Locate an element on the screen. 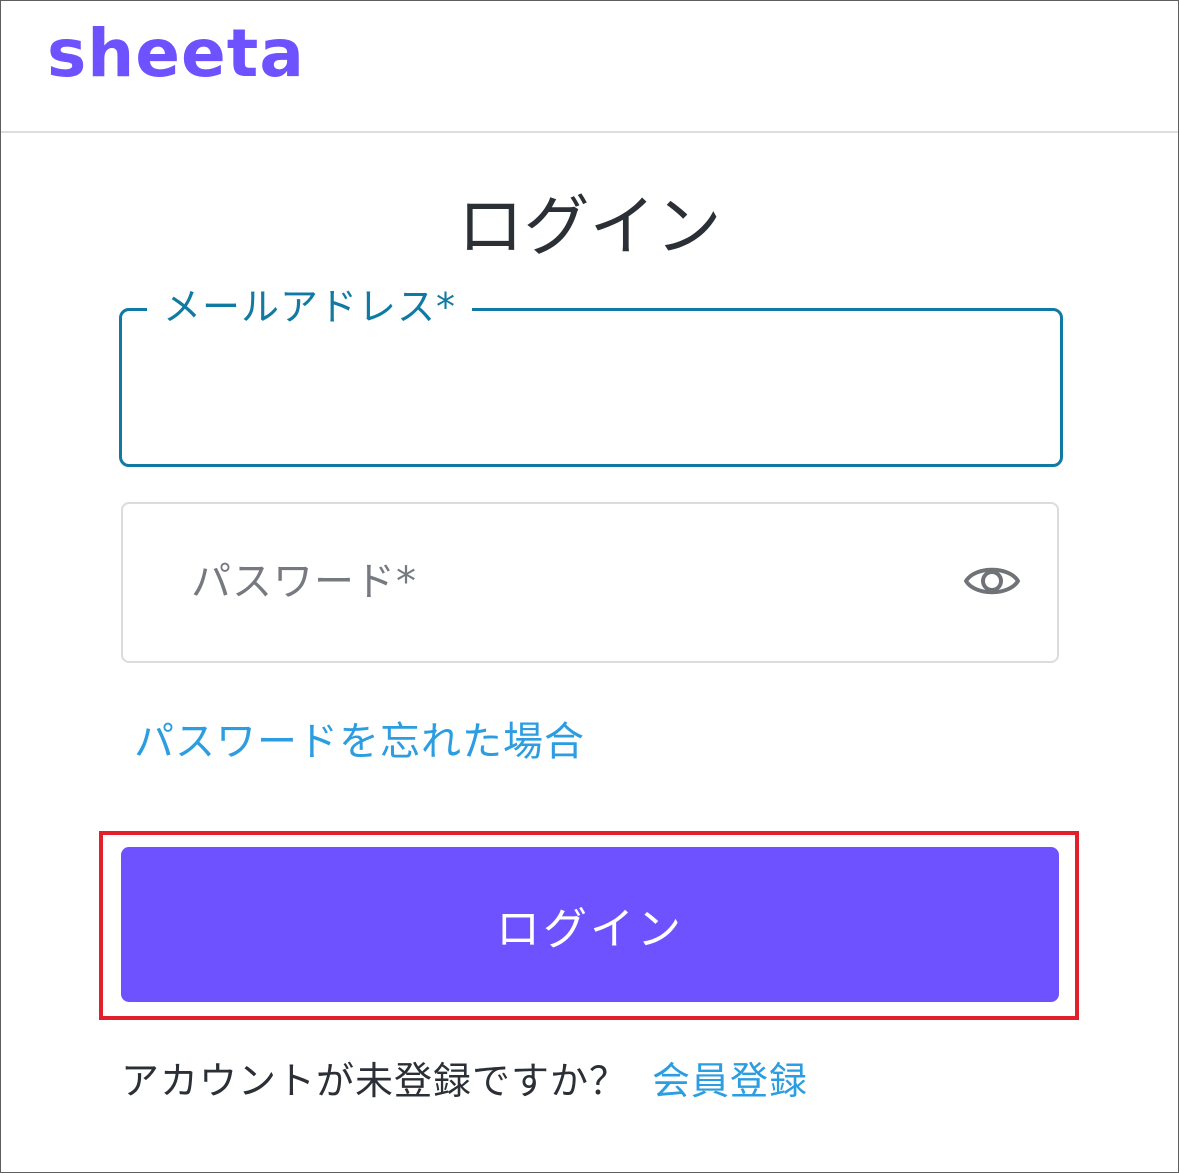  app-header: sheeta is located at coordinates (589, 67).